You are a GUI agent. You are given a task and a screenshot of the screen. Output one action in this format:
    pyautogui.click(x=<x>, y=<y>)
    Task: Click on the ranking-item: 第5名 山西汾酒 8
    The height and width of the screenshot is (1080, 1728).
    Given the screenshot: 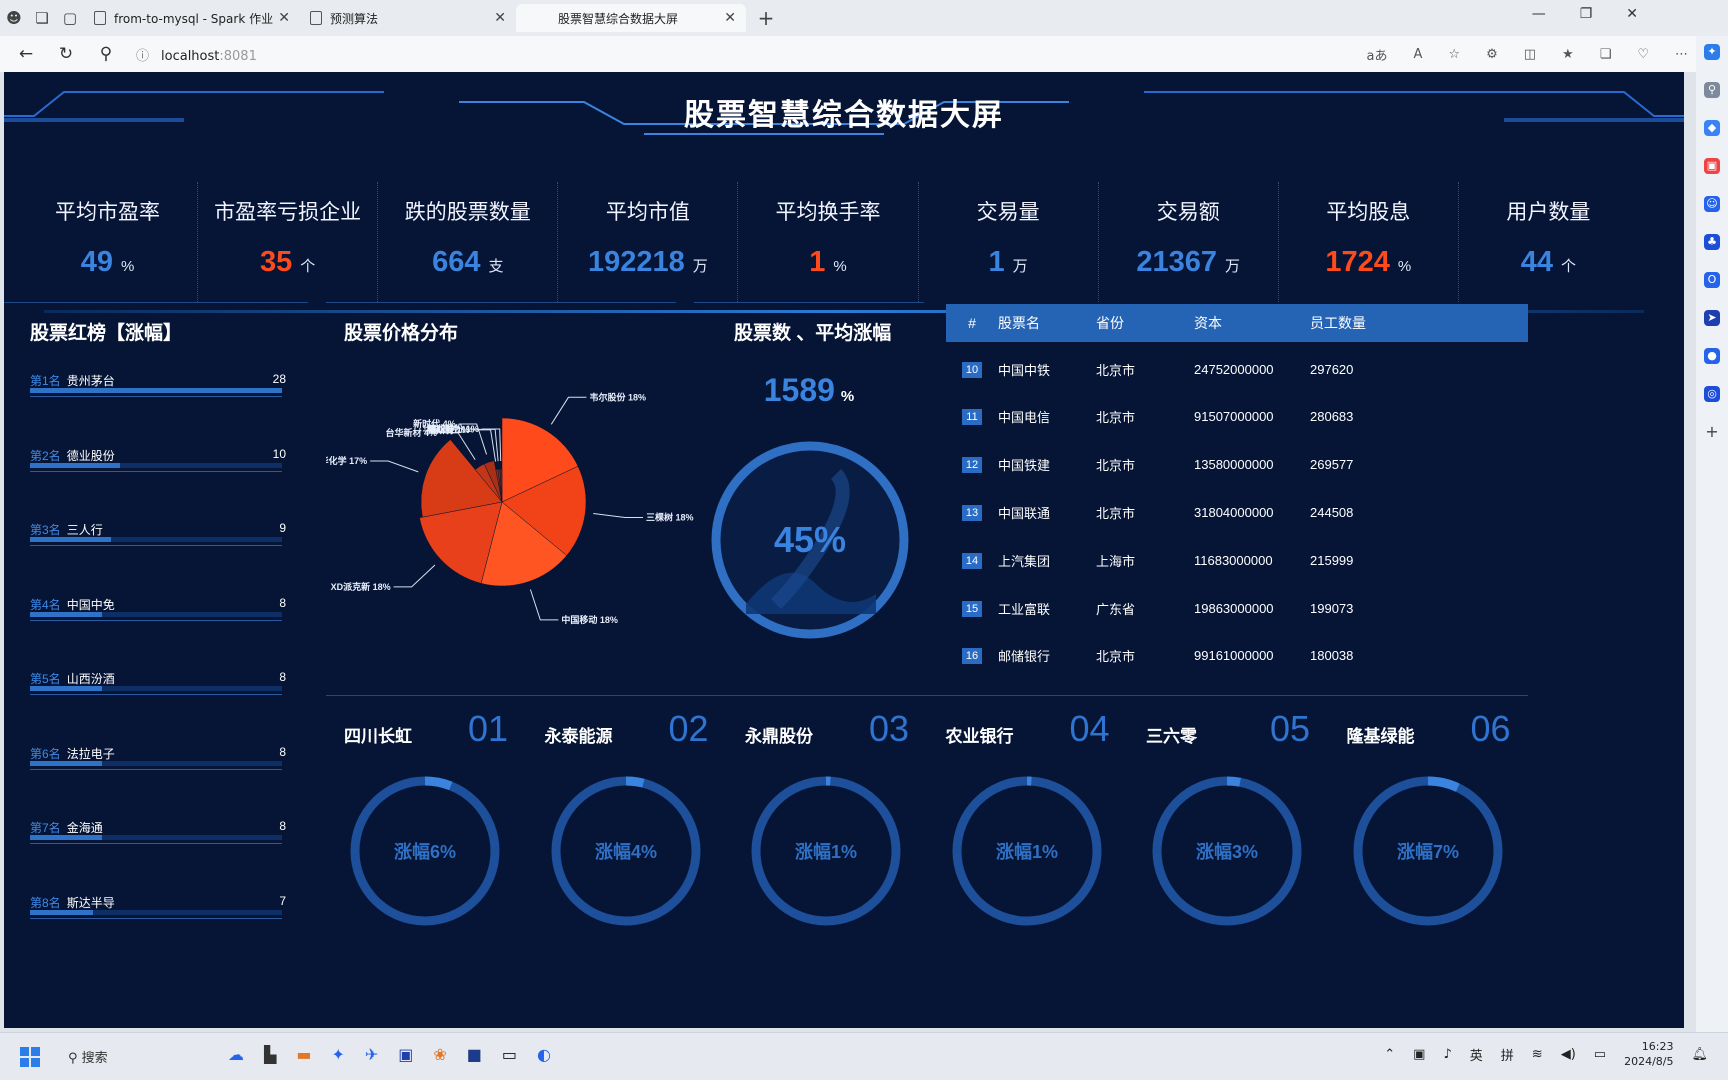 What is the action you would take?
    pyautogui.click(x=158, y=682)
    